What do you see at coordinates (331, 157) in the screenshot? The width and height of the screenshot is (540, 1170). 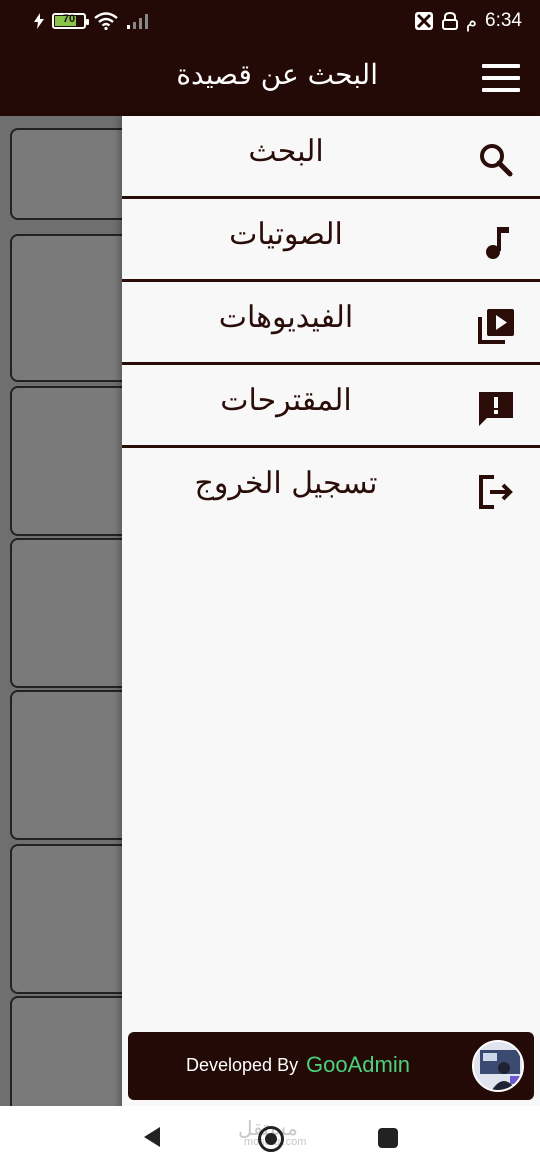 I see `drawer-item-search: البحث` at bounding box center [331, 157].